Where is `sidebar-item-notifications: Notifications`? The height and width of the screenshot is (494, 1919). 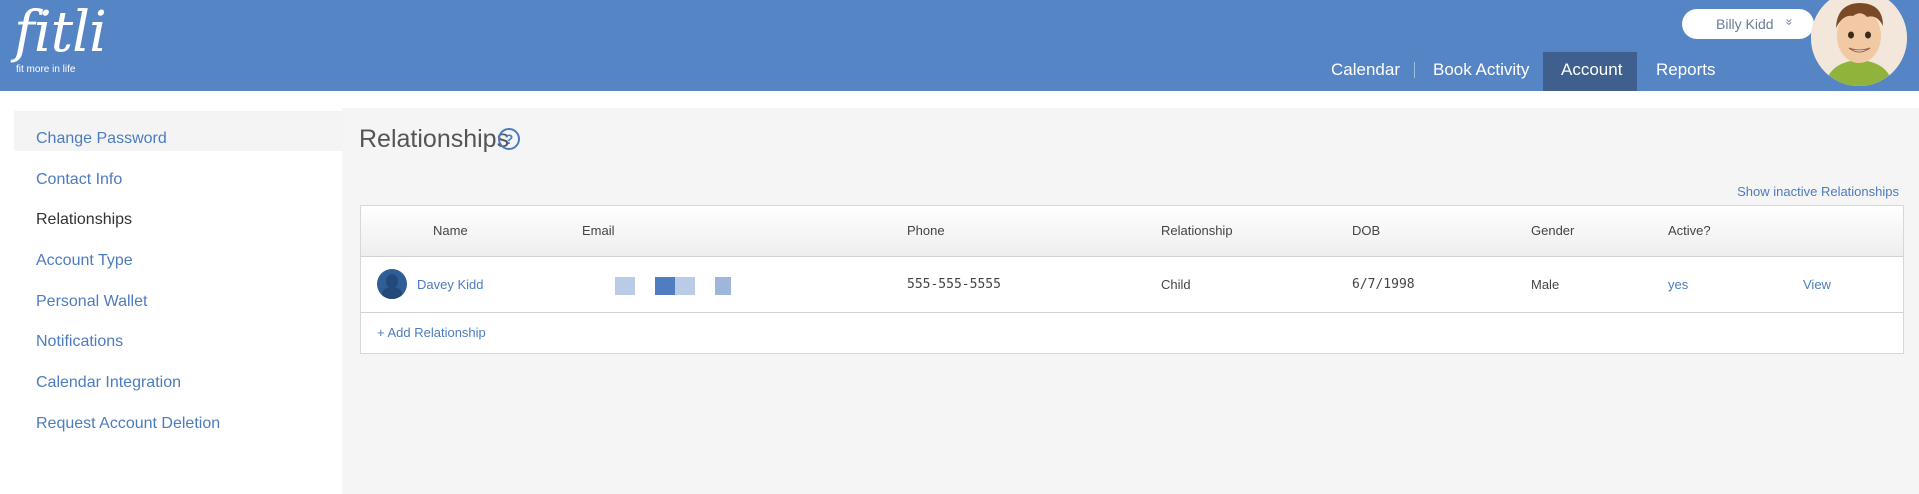
sidebar-item-notifications: Notifications is located at coordinates (79, 342).